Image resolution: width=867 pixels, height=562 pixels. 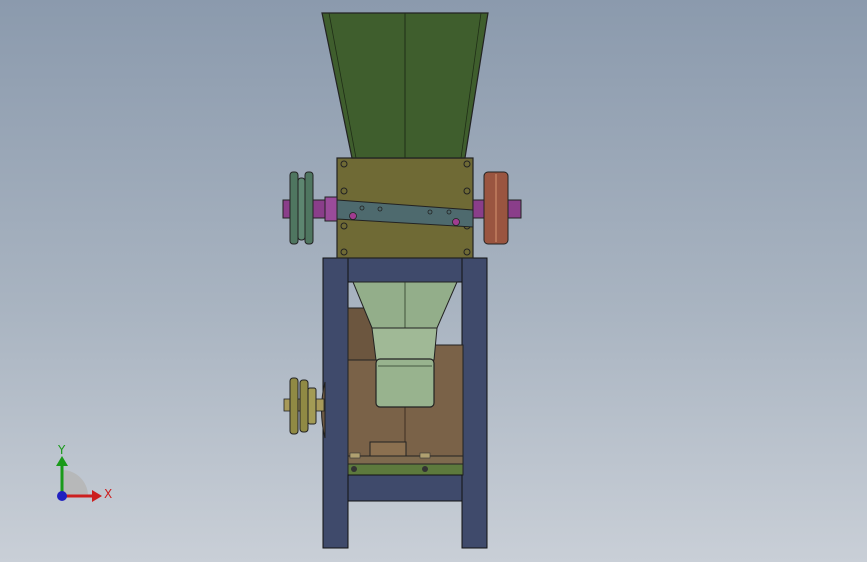 I want to click on lower-pulley-hub, so click(x=312, y=406).